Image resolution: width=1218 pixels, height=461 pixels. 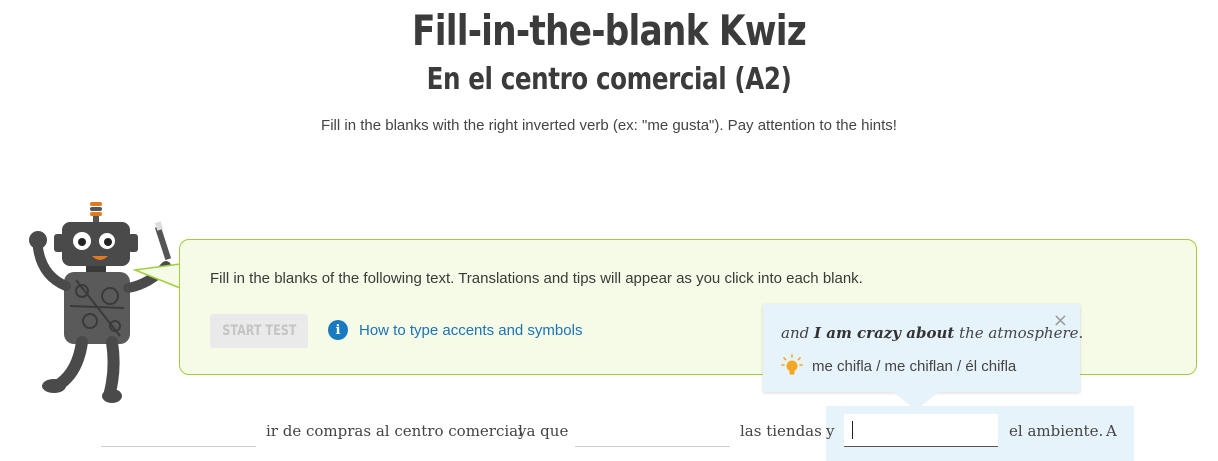 I want to click on info-icon: i, so click(x=338, y=330).